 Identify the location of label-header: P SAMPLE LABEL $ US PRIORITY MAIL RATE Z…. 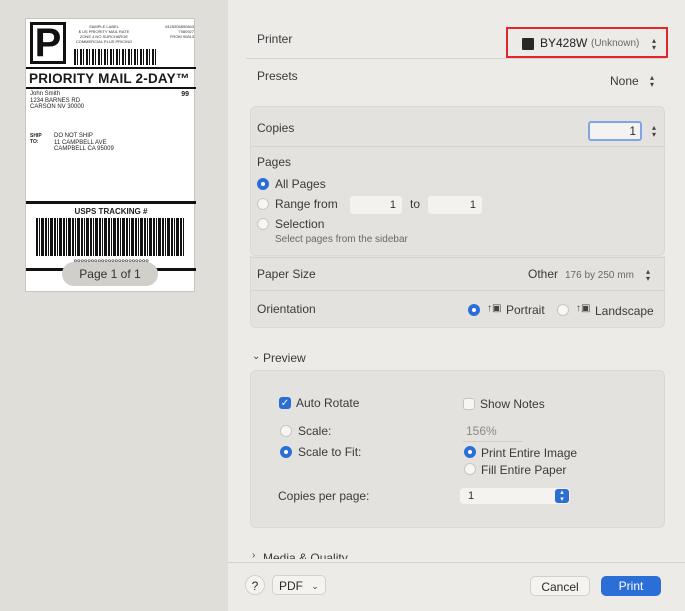
(111, 44).